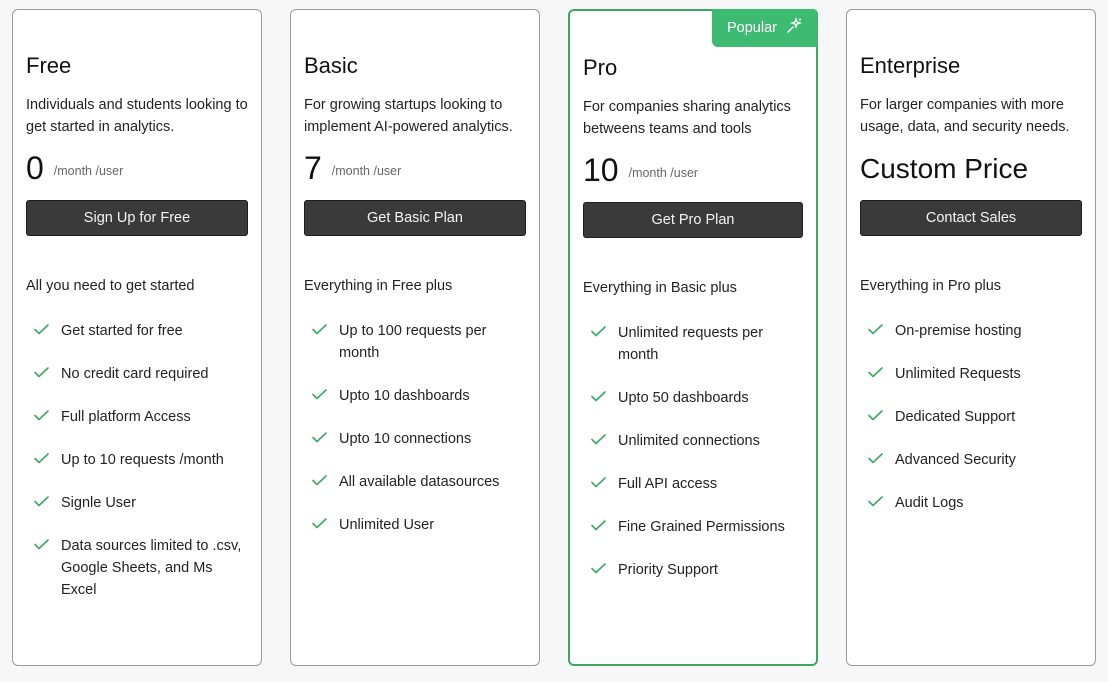 The width and height of the screenshot is (1108, 682). What do you see at coordinates (601, 170) in the screenshot?
I see `price-amount: 10` at bounding box center [601, 170].